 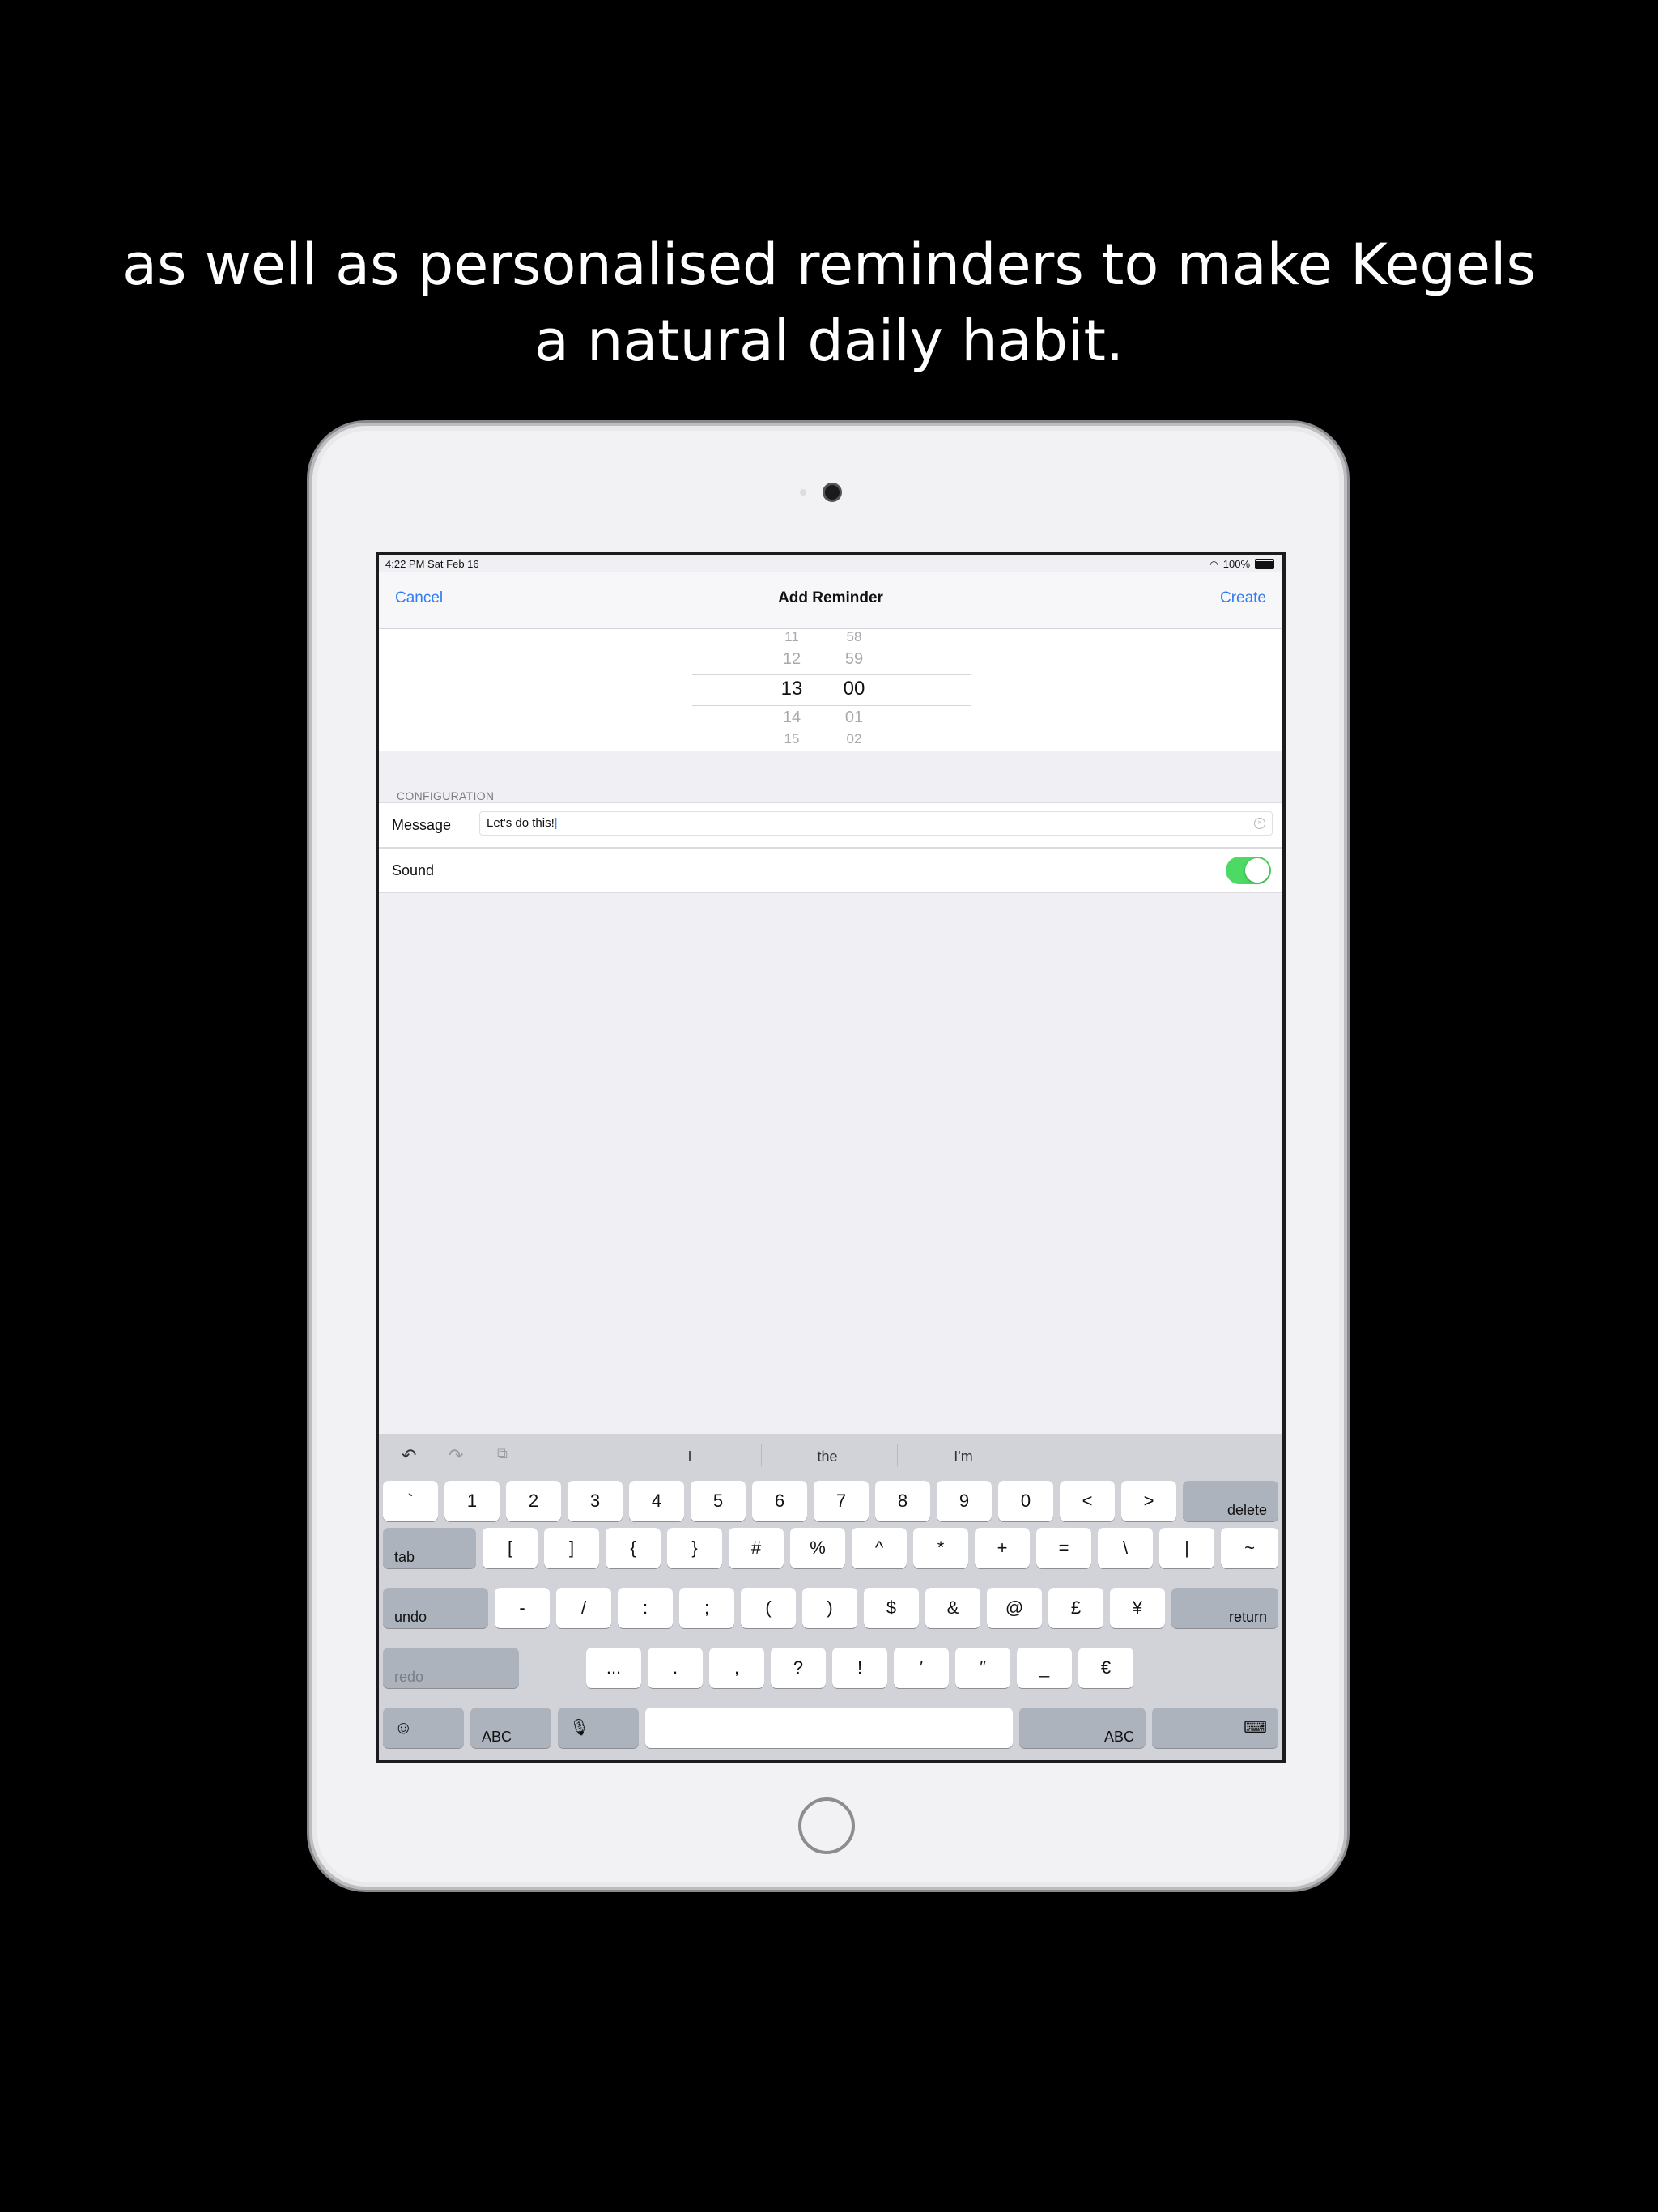 What do you see at coordinates (830, 601) in the screenshot?
I see `navigation-bar: Cancel Add Reminder Create` at bounding box center [830, 601].